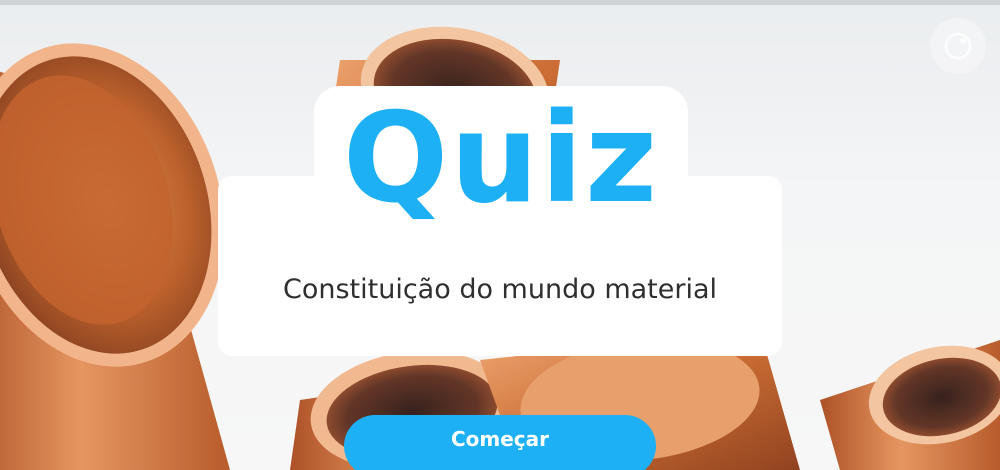 The image size is (1000, 470). What do you see at coordinates (501, 159) in the screenshot?
I see `quiz-title: Quiz` at bounding box center [501, 159].